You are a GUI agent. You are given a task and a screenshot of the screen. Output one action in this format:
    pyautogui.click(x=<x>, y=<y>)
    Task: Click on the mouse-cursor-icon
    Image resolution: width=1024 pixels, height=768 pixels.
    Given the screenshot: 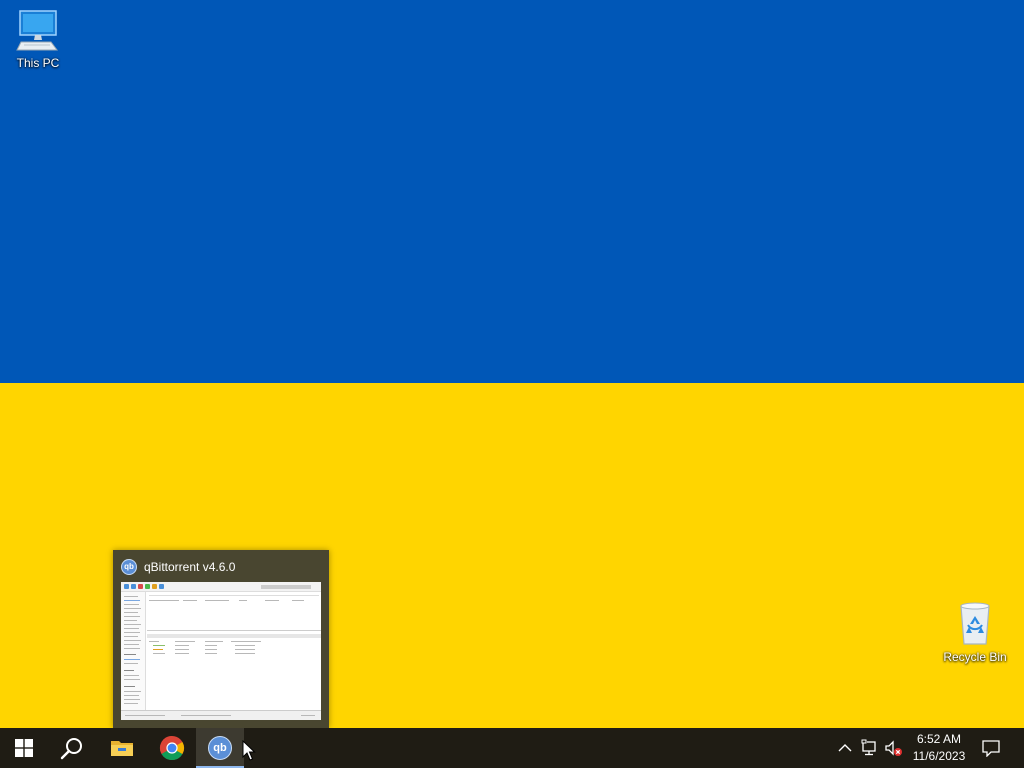 What is the action you would take?
    pyautogui.click(x=249, y=750)
    